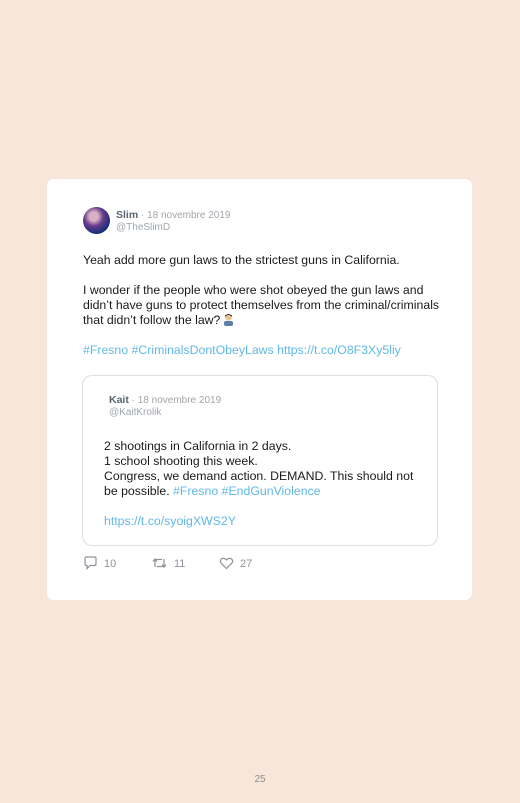 This screenshot has height=803, width=520. I want to click on reply-icon, so click(90, 563).